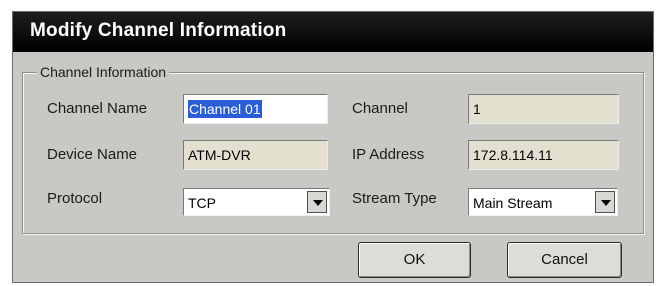  What do you see at coordinates (225, 109) in the screenshot?
I see `channel-name-value: Channel 01` at bounding box center [225, 109].